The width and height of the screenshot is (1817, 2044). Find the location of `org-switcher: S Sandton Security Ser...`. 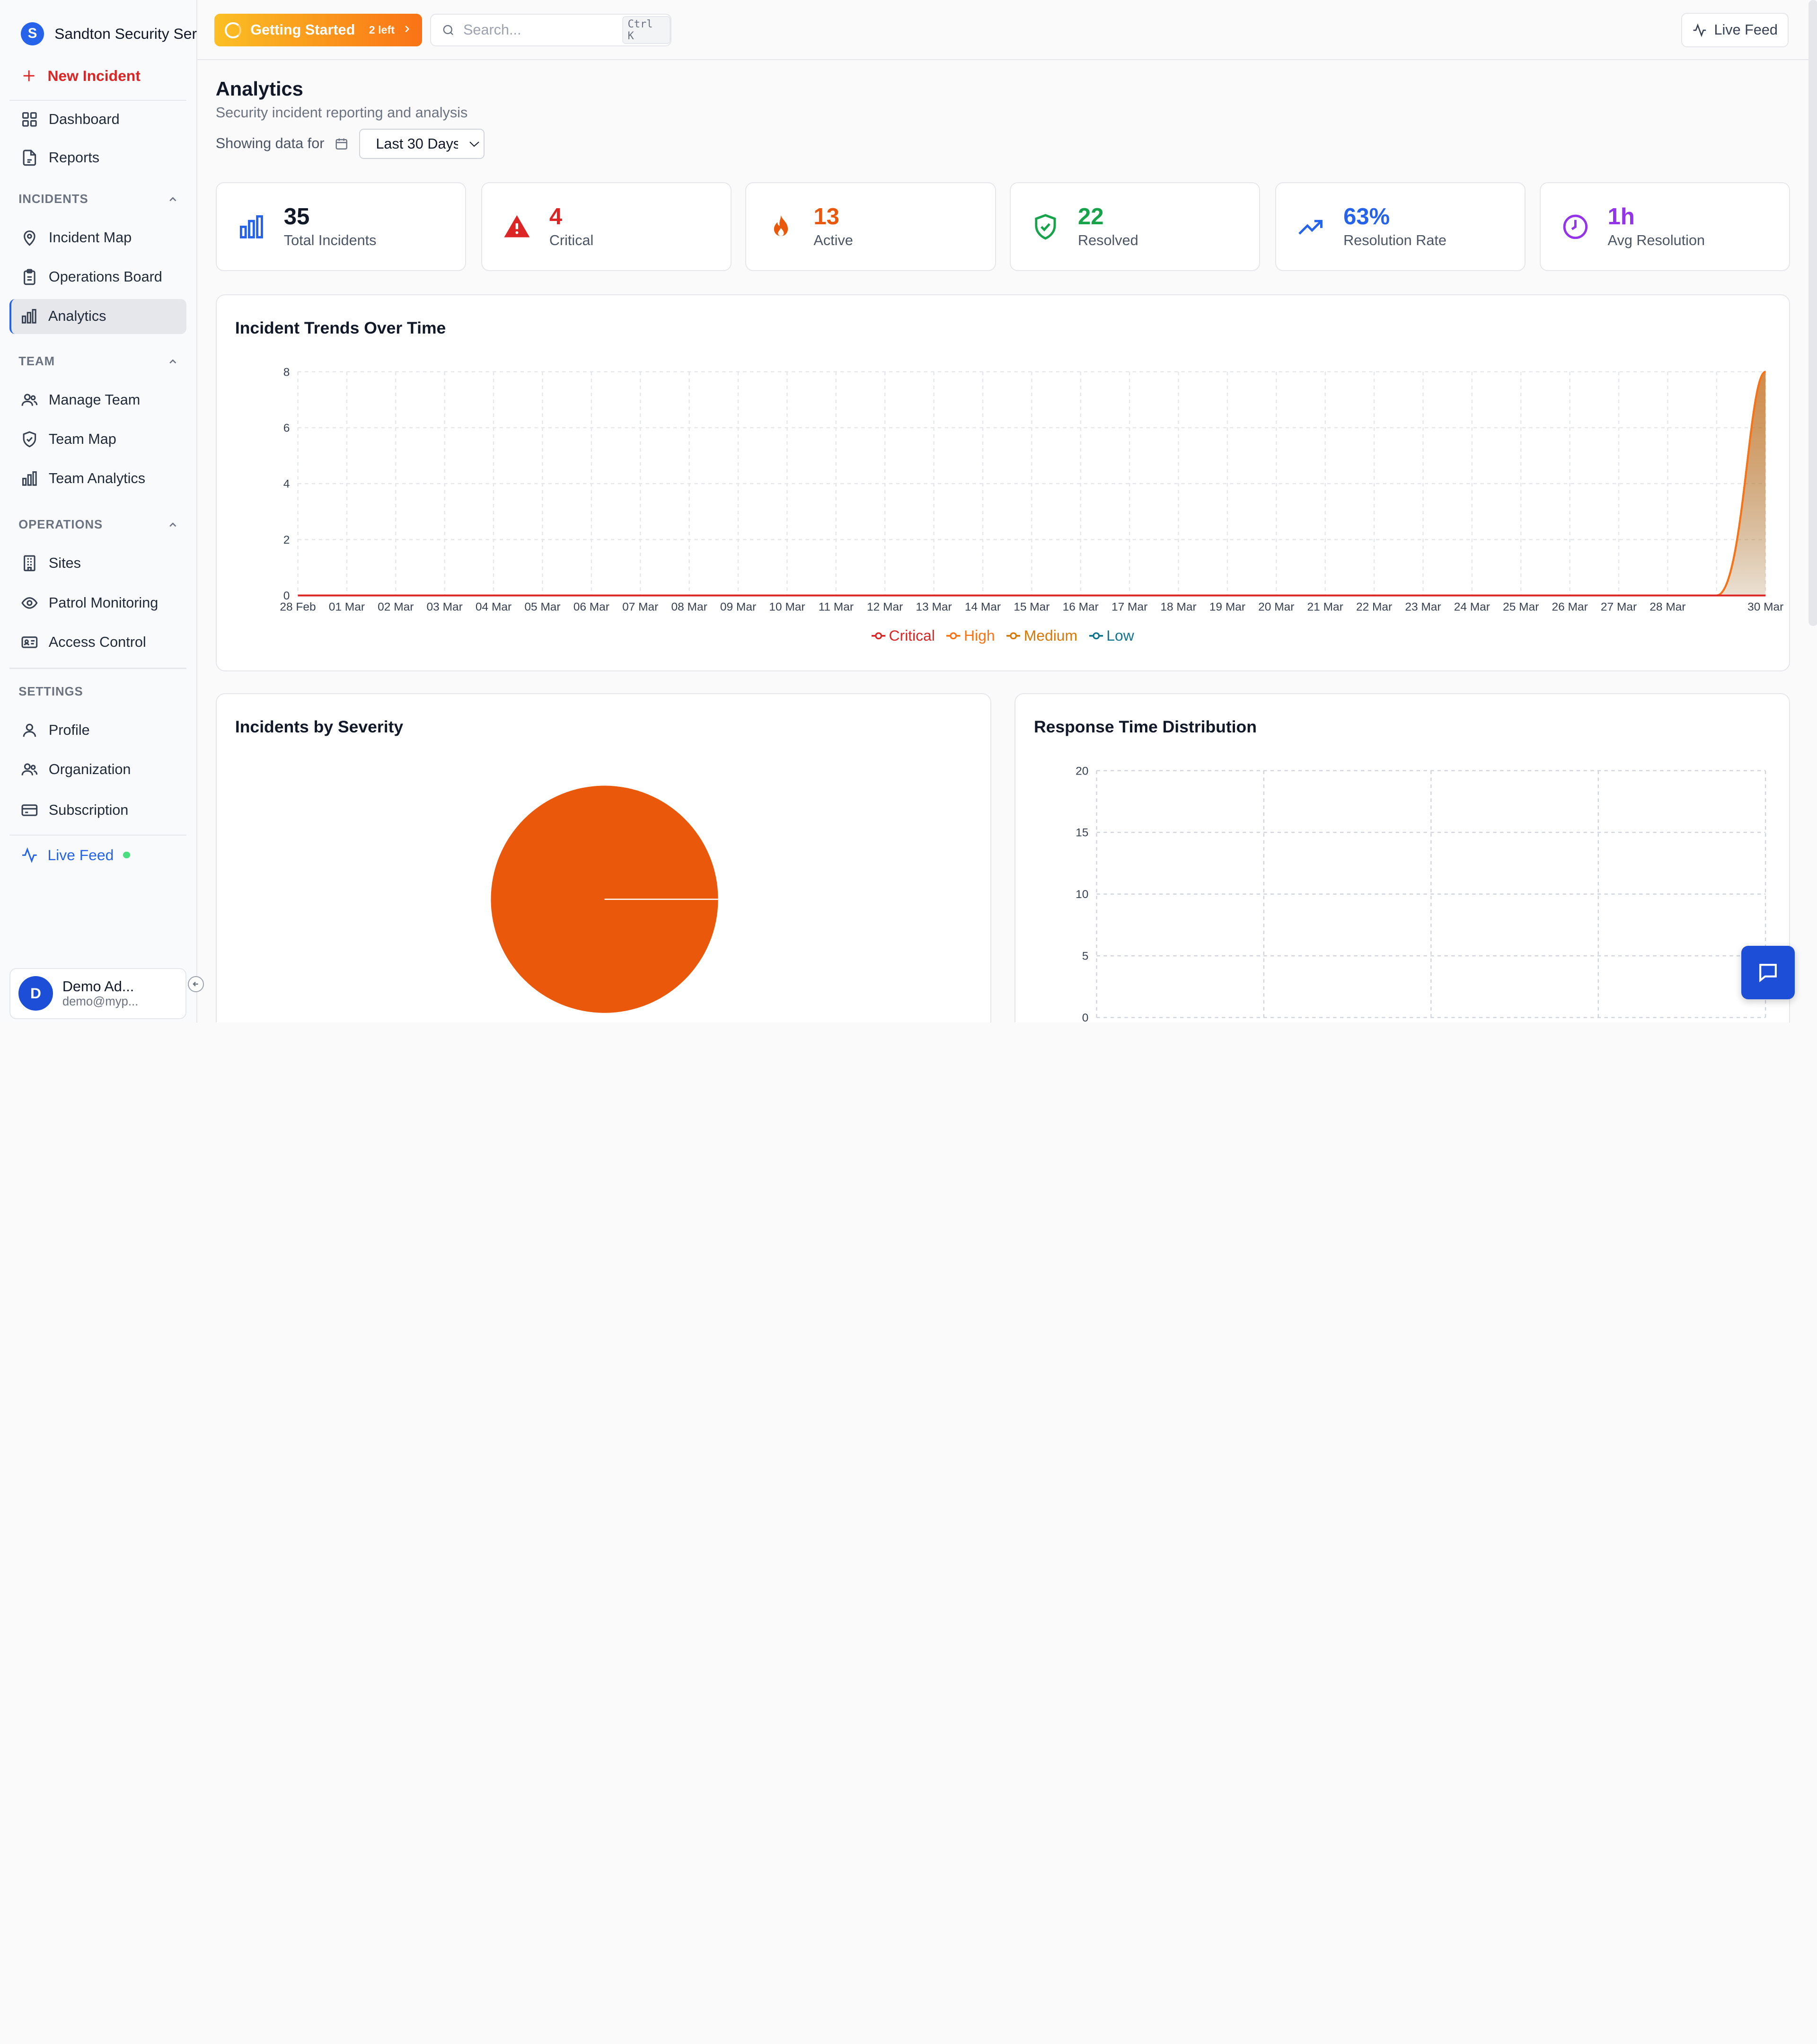

org-switcher: S Sandton Security Ser... is located at coordinates (115, 33).